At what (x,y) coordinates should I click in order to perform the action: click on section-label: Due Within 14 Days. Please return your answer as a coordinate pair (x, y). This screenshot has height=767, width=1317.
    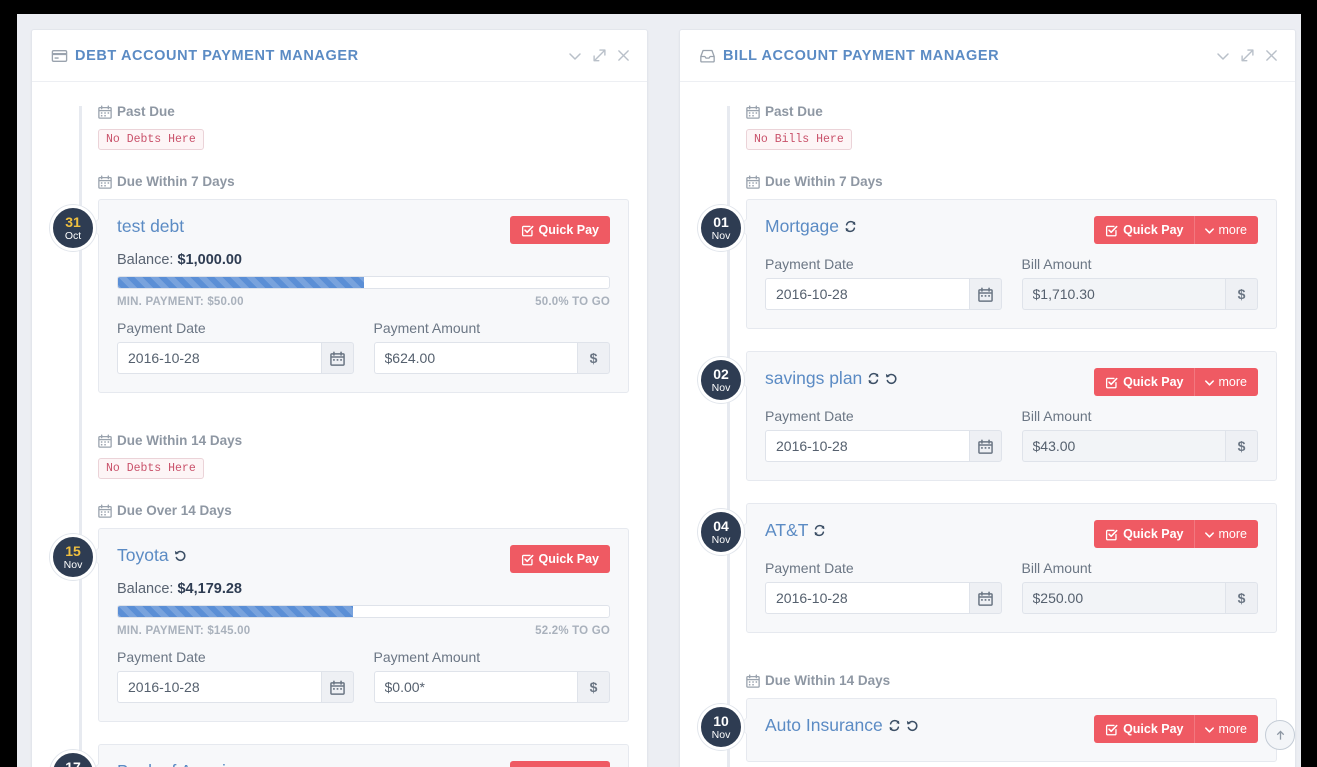
    Looking at the image, I should click on (828, 680).